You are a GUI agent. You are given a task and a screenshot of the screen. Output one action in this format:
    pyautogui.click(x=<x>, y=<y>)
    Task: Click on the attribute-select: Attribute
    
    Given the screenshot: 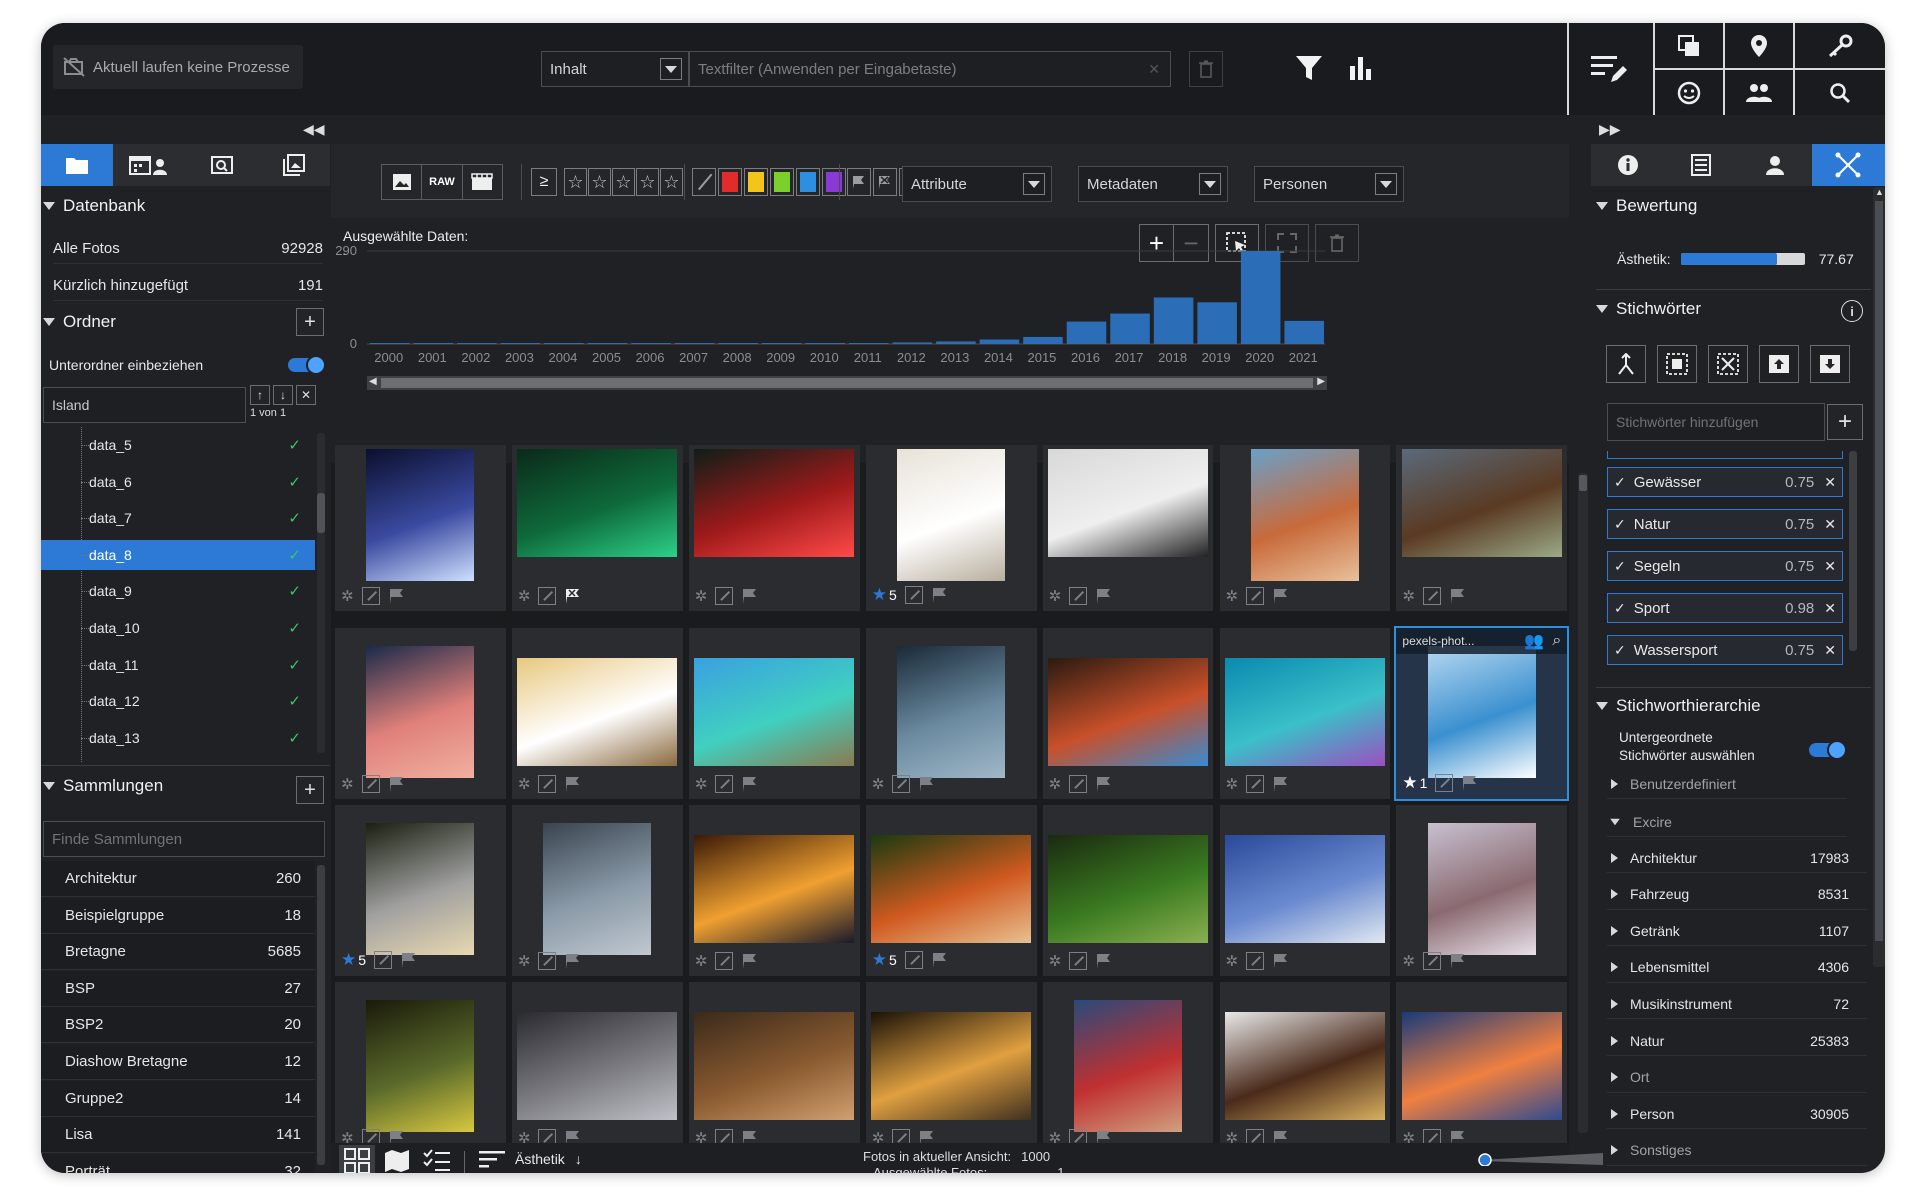 What is the action you would take?
    pyautogui.click(x=977, y=184)
    